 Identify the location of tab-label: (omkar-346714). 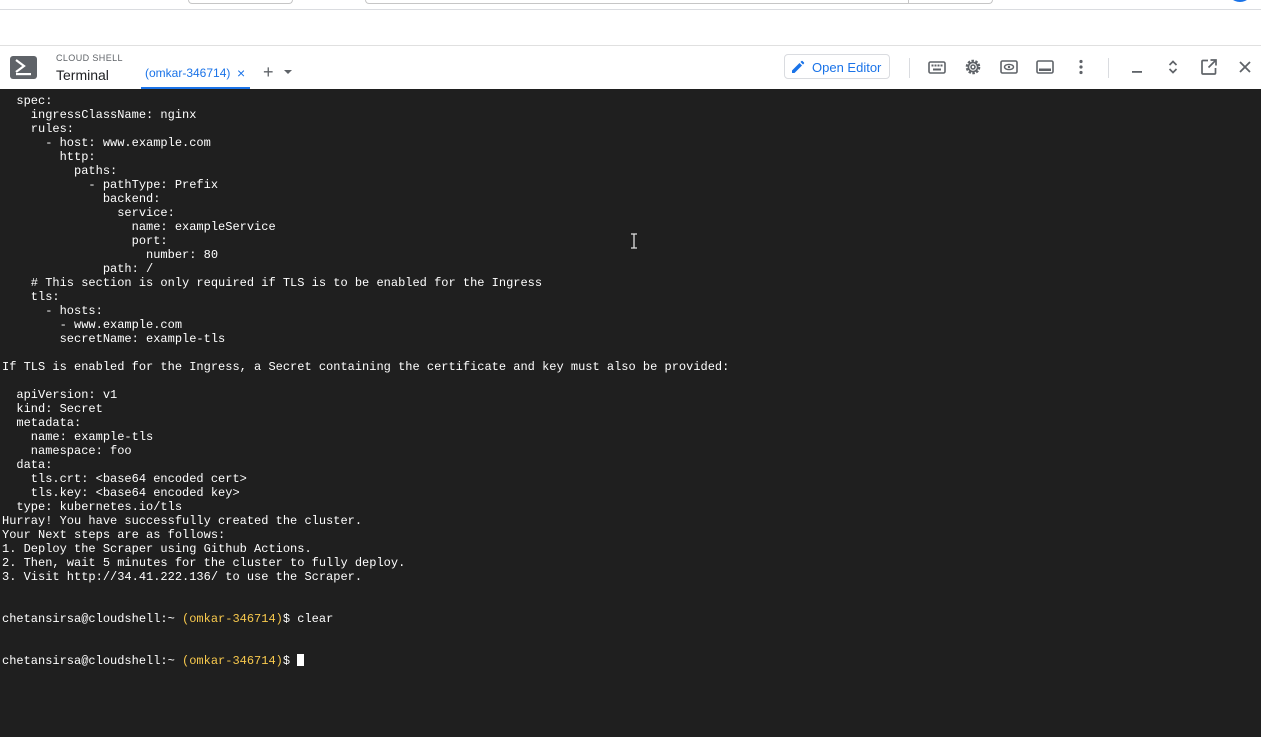
(188, 73).